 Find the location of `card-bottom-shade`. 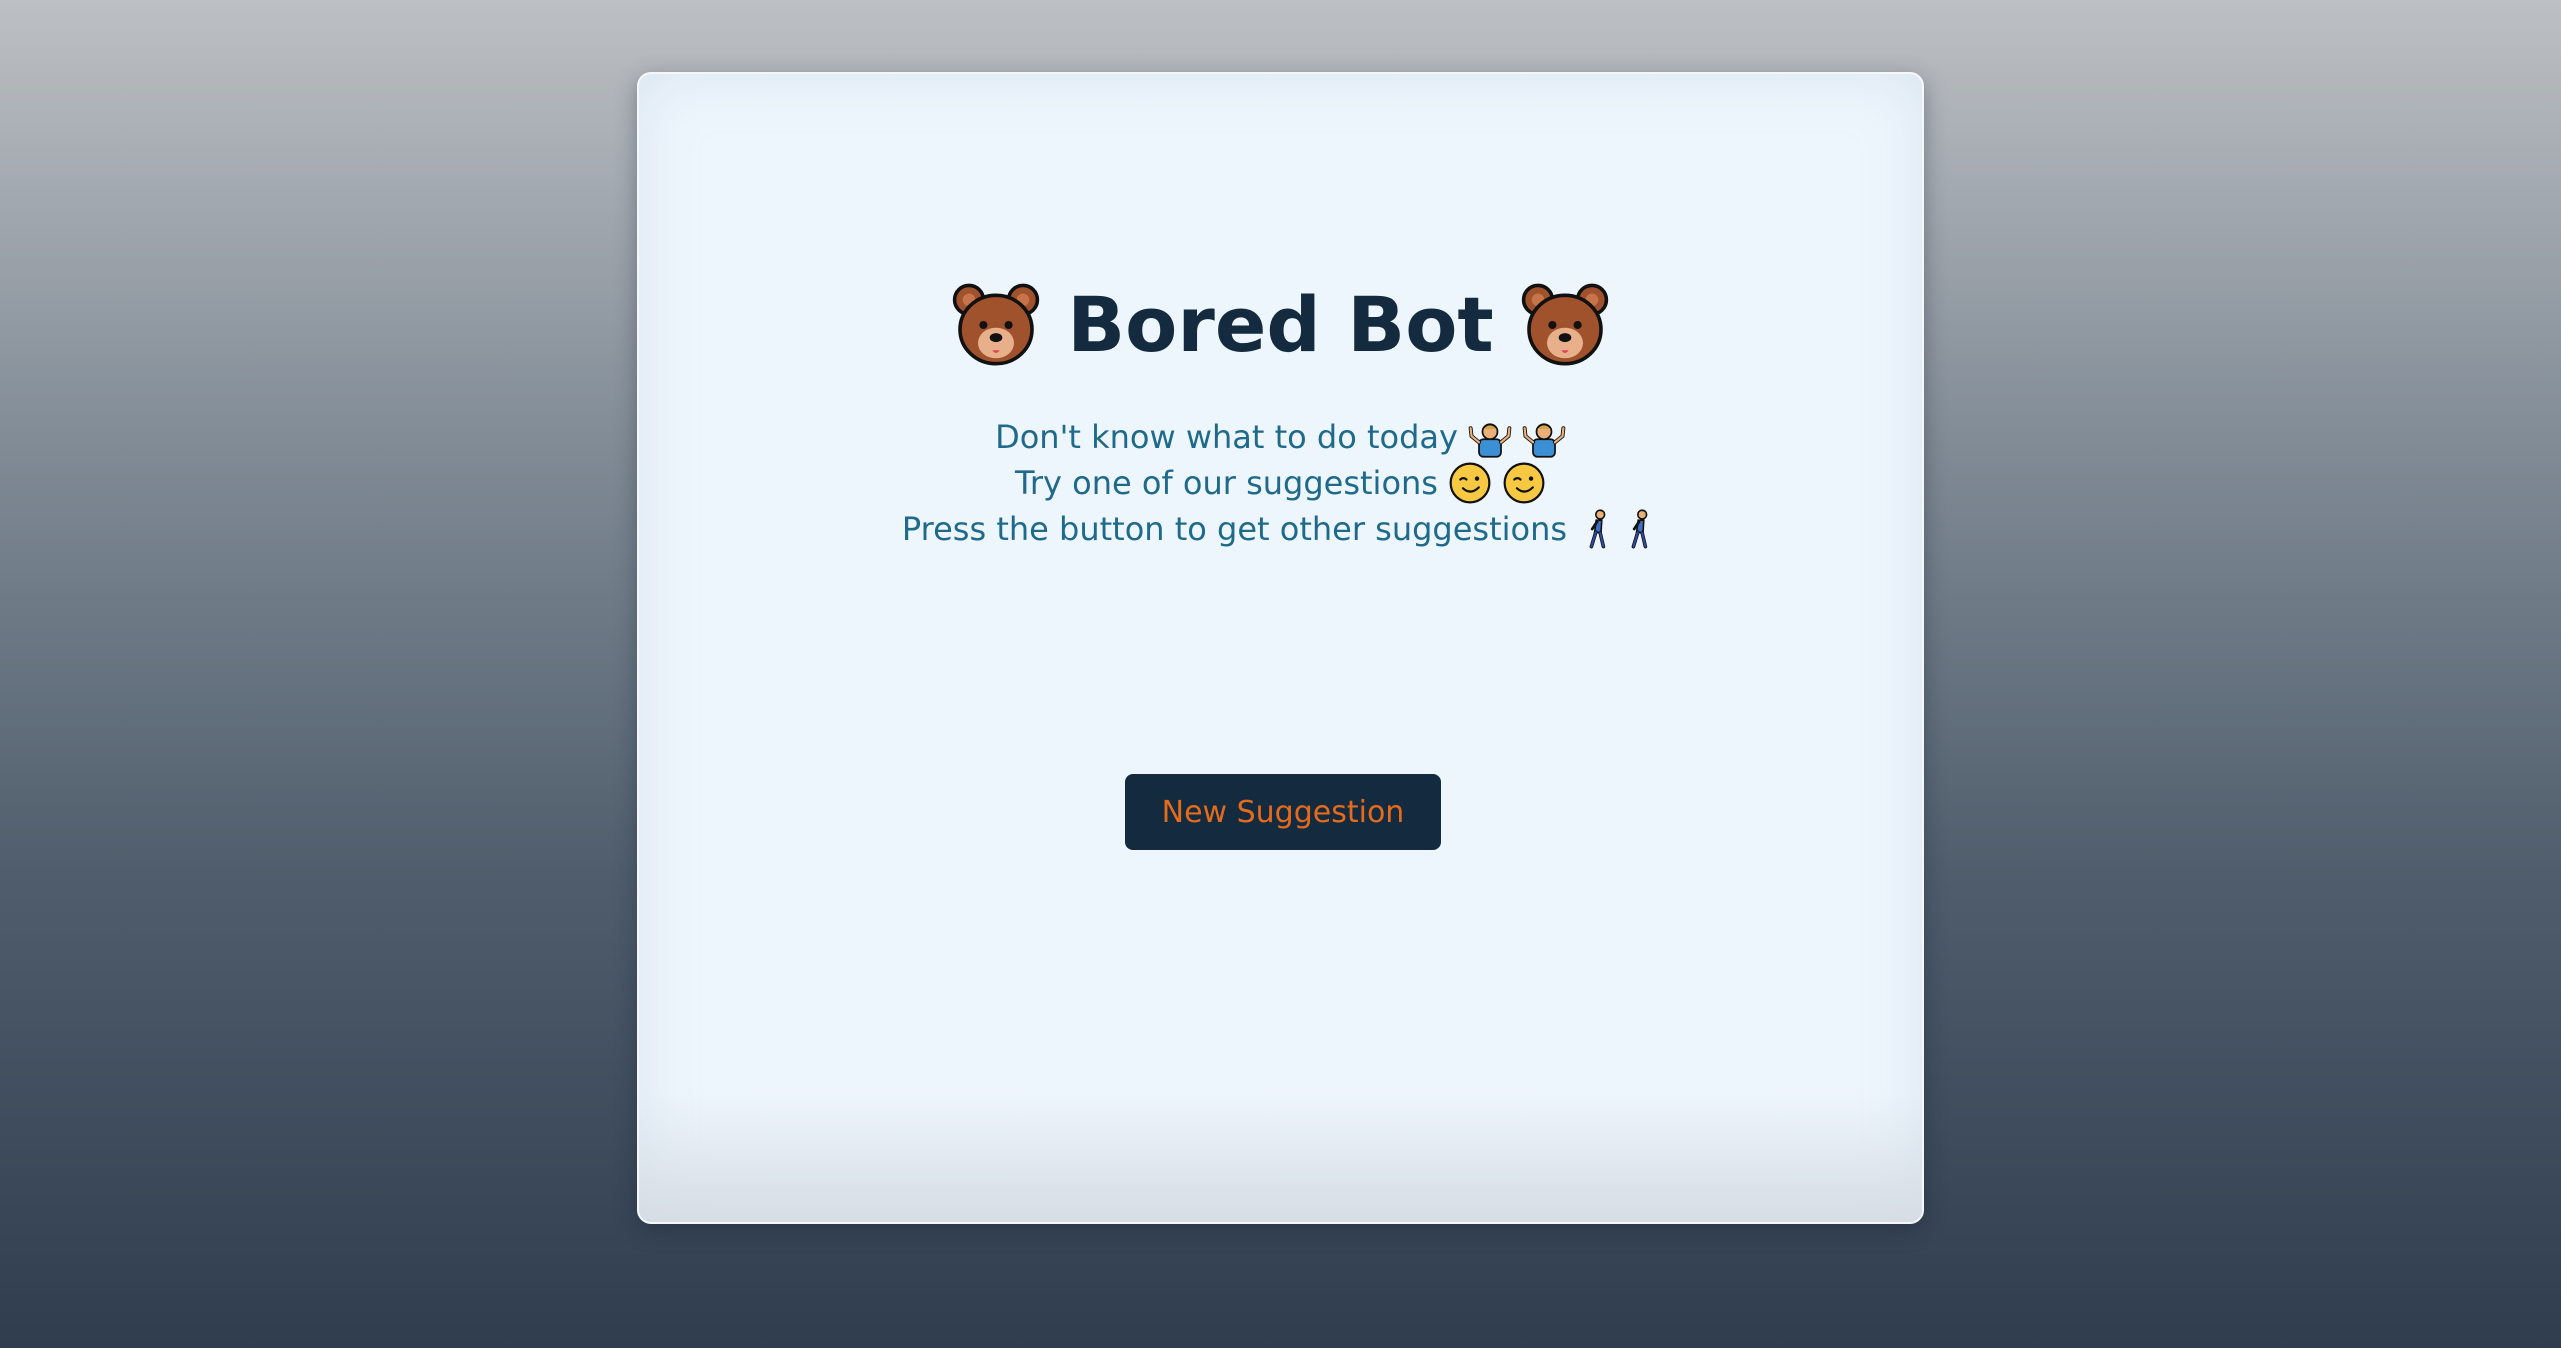

card-bottom-shade is located at coordinates (1280, 1157).